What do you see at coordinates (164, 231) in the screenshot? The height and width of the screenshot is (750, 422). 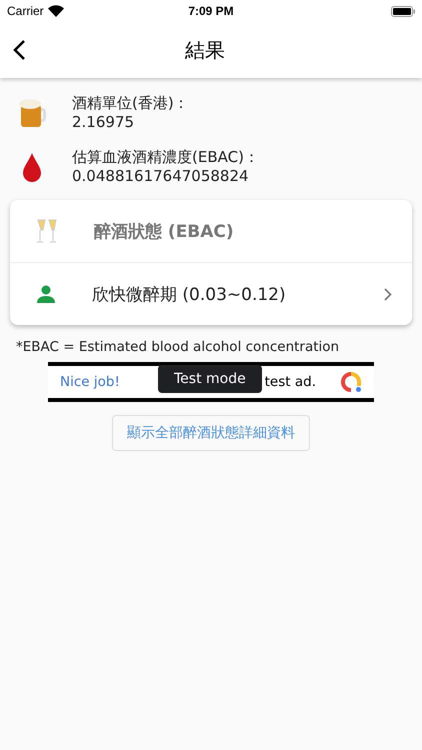 I see `card-header: 醉酒狀態 (EBAC)` at bounding box center [164, 231].